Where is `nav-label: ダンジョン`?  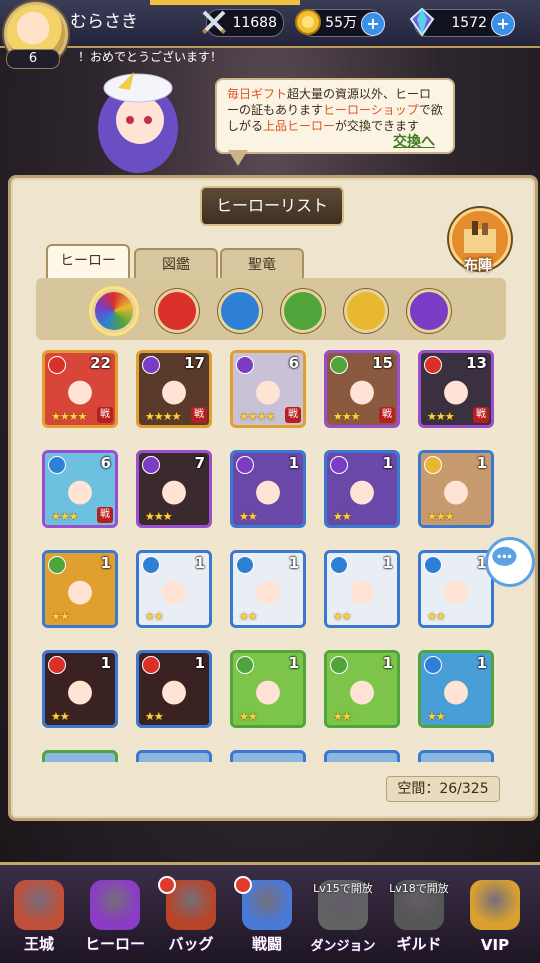
nav-label: ダンジョン is located at coordinates (343, 946).